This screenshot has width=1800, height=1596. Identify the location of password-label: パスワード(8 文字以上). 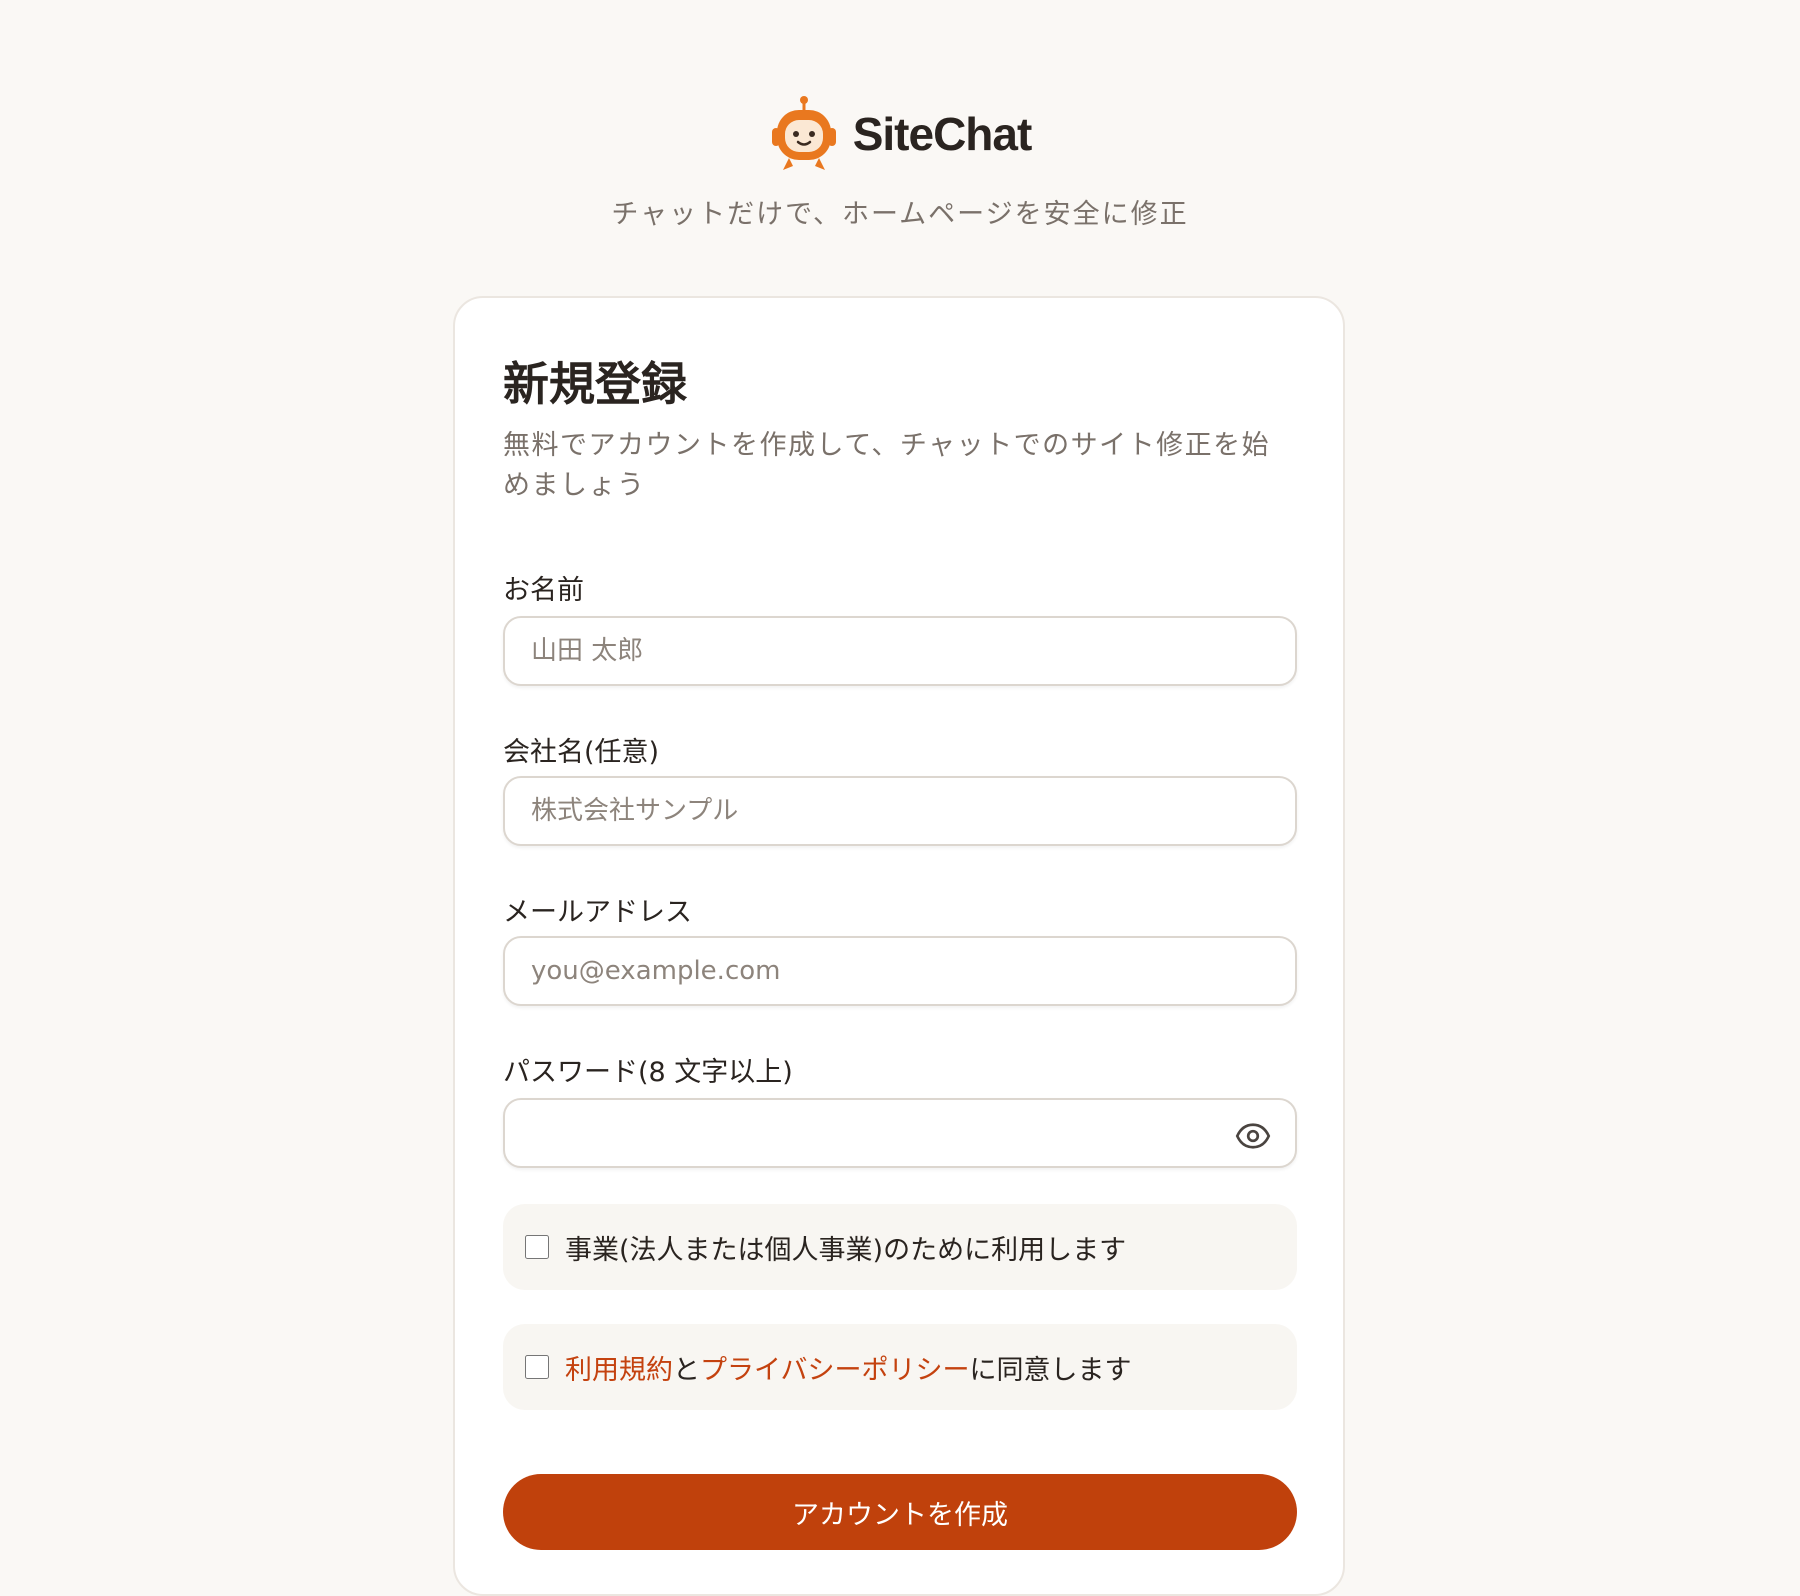
(648, 1072).